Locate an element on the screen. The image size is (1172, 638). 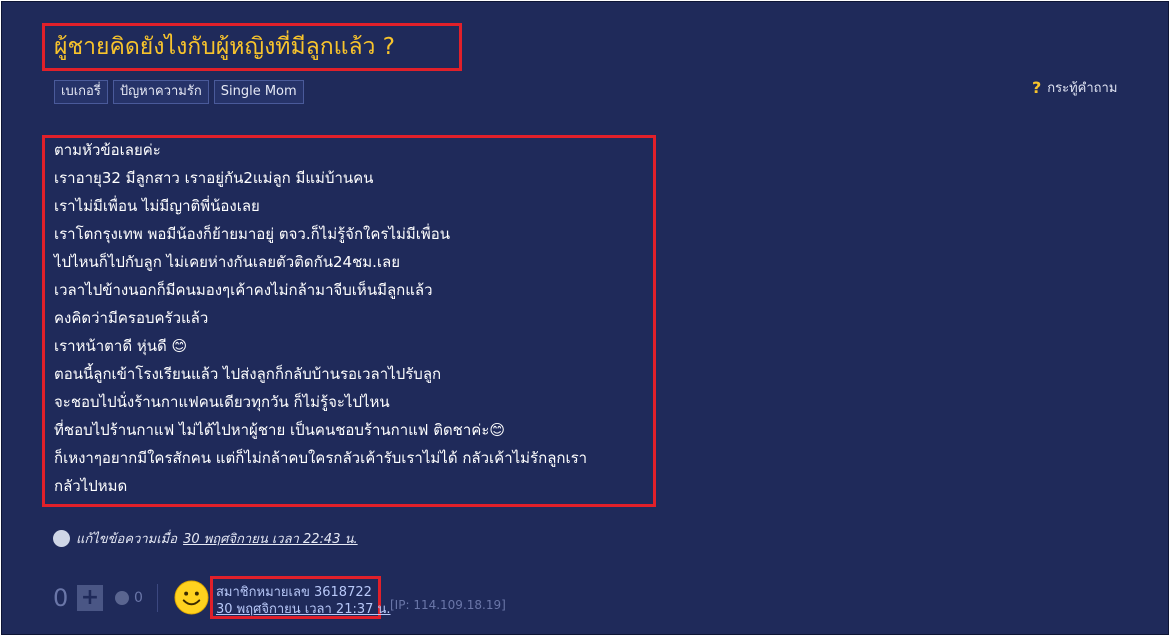
question-mark-icon: ? is located at coordinates (1037, 87).